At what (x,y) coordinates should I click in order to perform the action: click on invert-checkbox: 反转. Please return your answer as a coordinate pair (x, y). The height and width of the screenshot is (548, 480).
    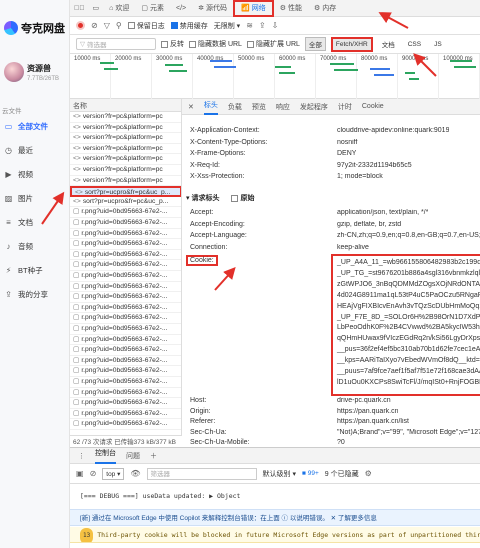
    Looking at the image, I should click on (172, 44).